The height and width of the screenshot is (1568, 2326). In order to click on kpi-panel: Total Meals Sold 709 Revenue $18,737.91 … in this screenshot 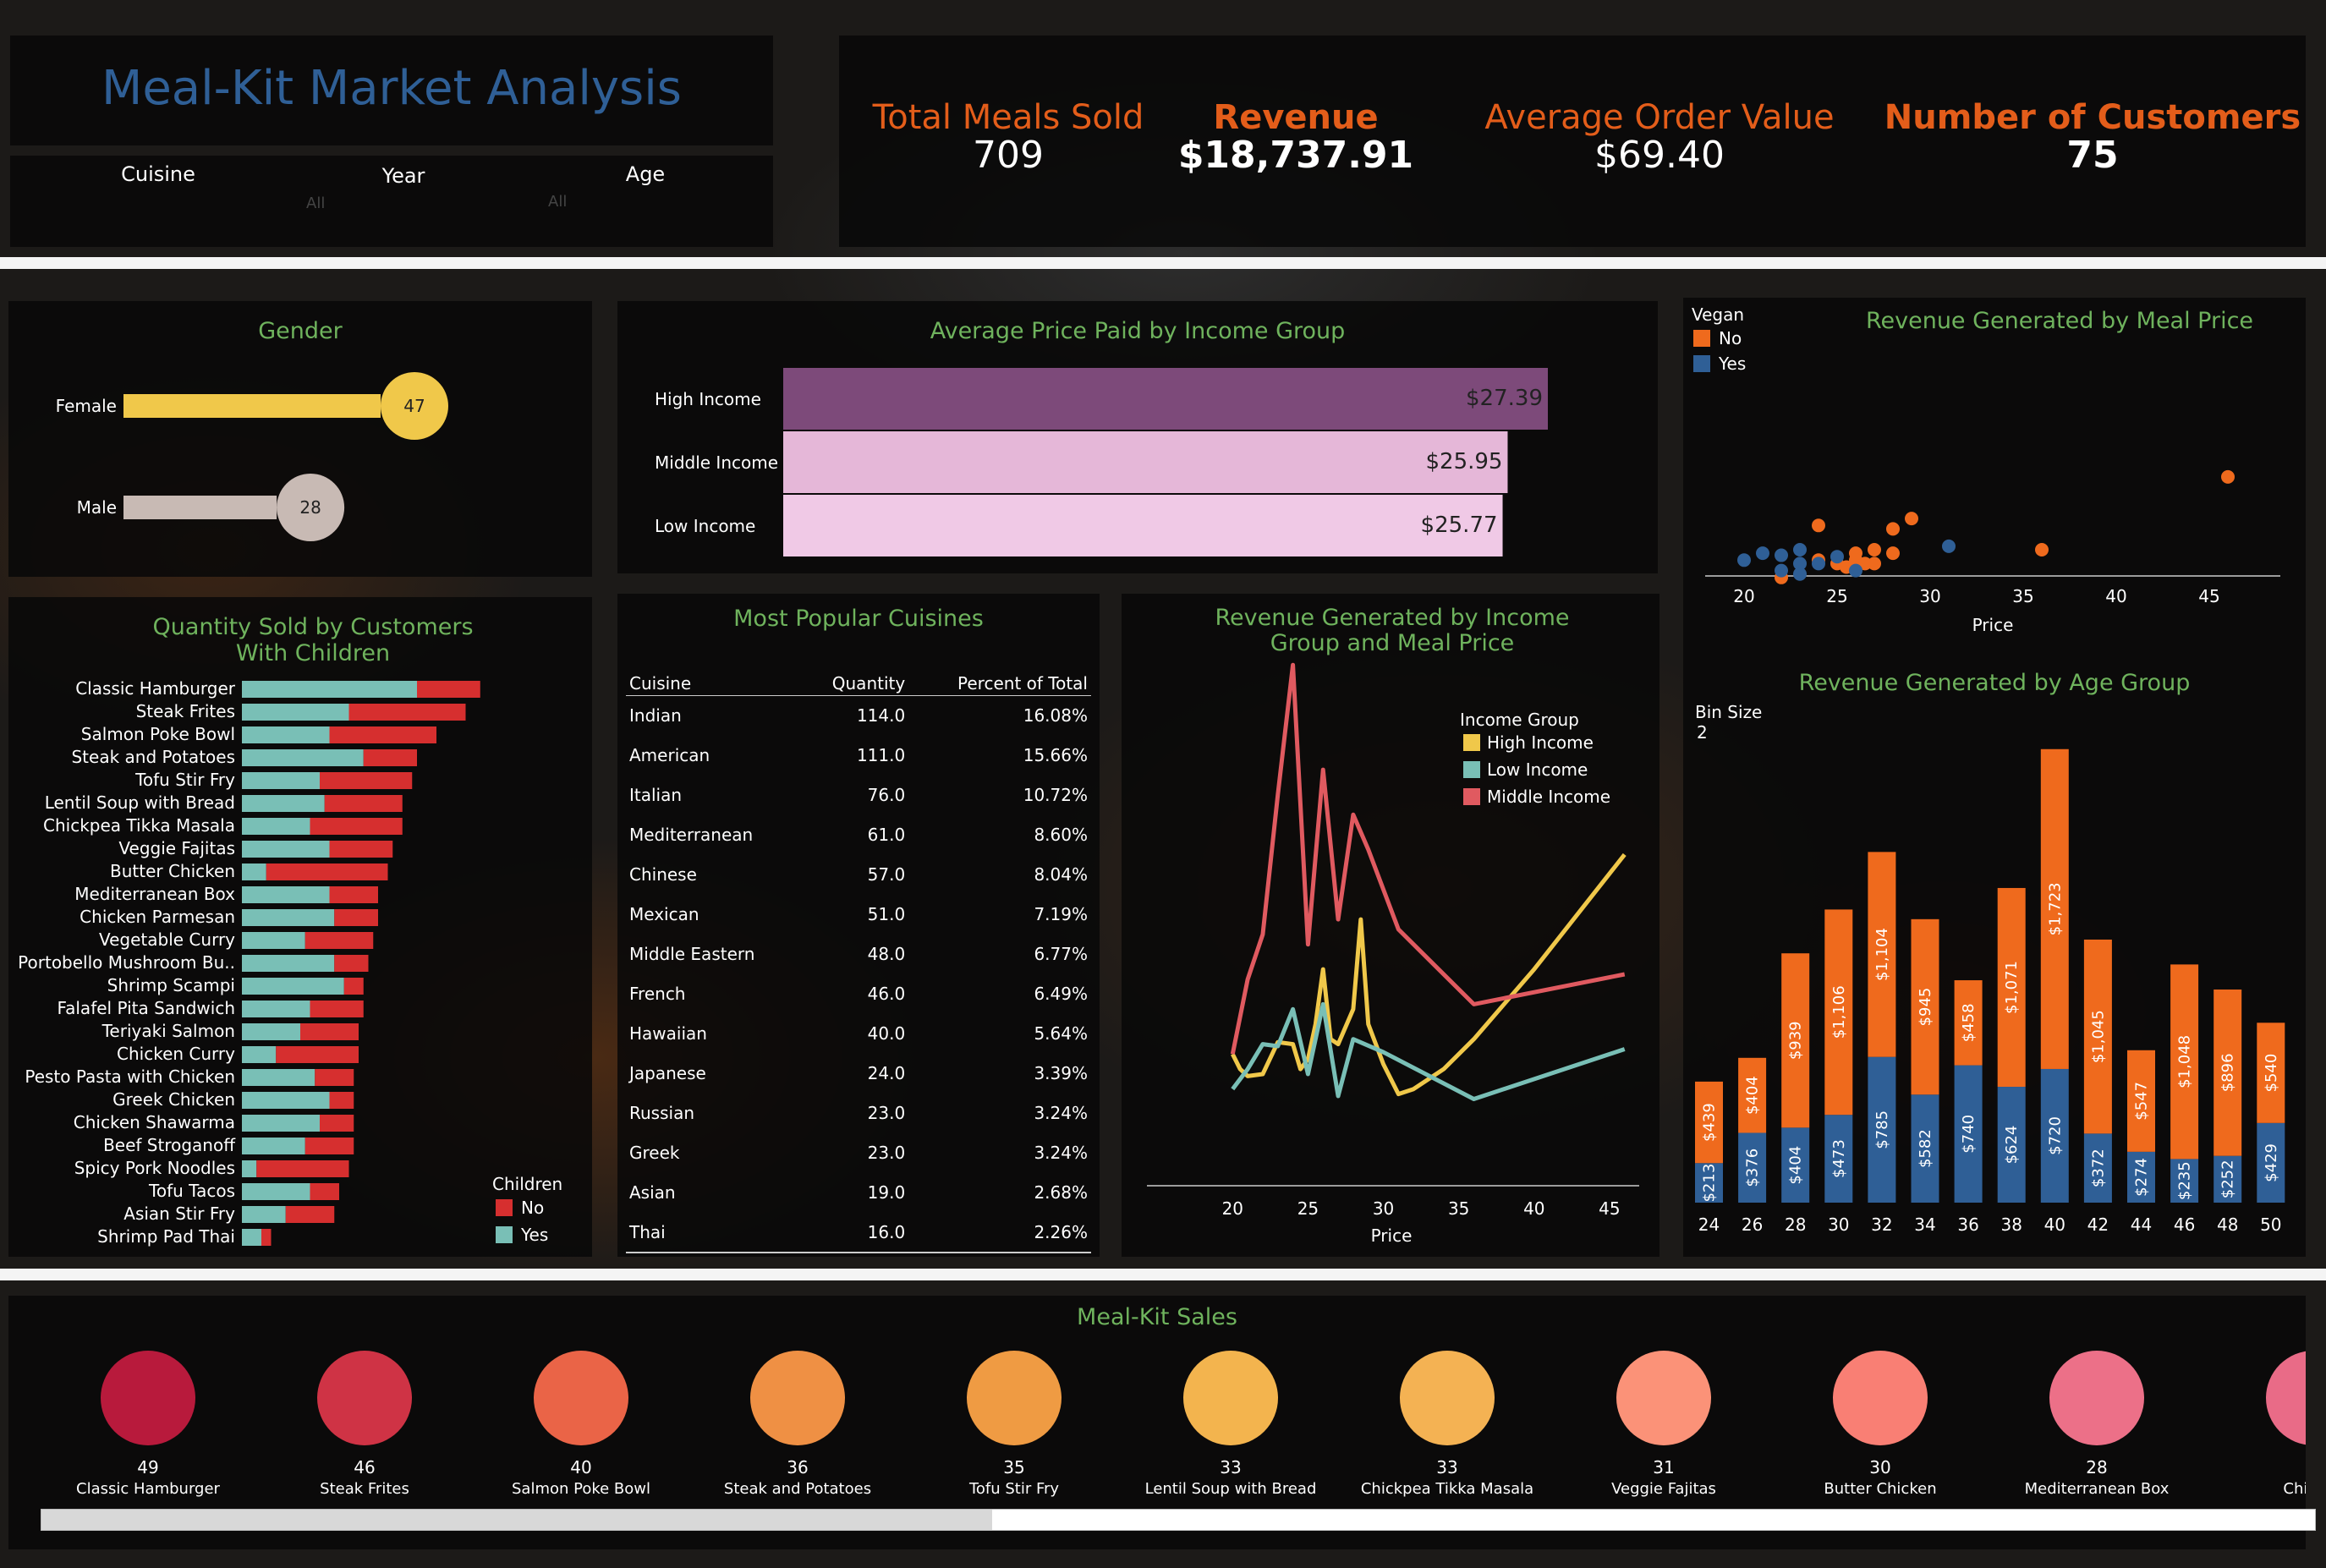, I will do `click(1572, 141)`.